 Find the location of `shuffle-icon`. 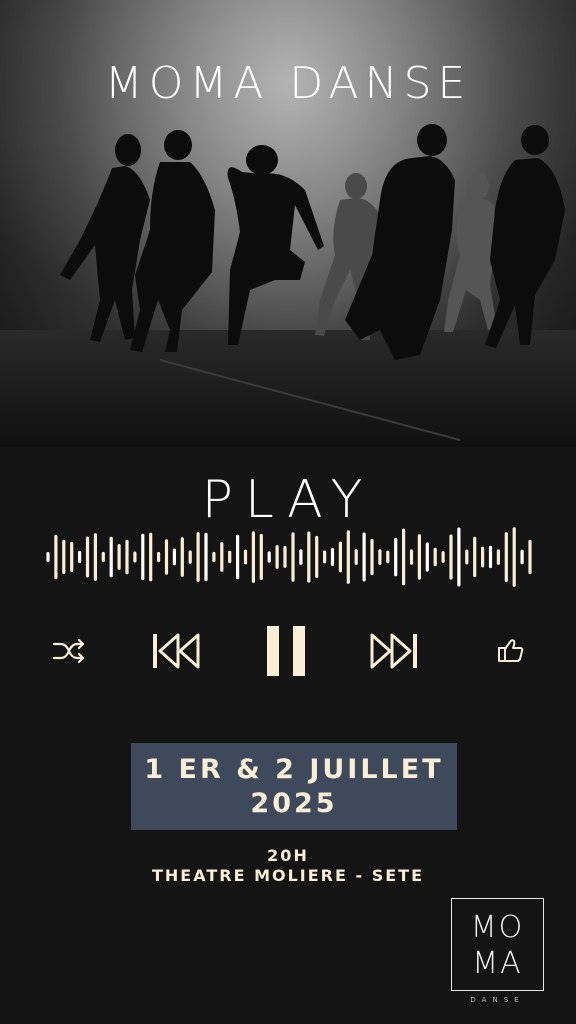

shuffle-icon is located at coordinates (69, 651).